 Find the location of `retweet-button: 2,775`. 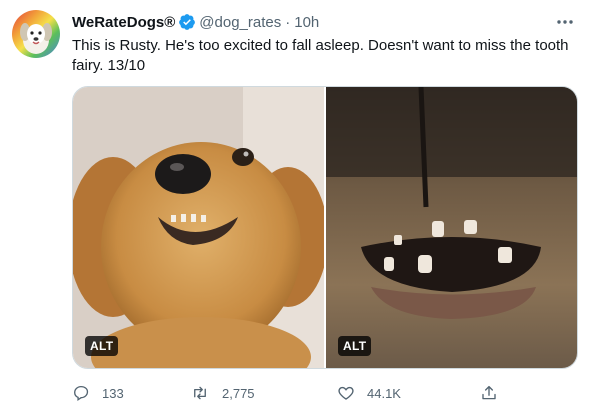

retweet-button: 2,775 is located at coordinates (222, 393).